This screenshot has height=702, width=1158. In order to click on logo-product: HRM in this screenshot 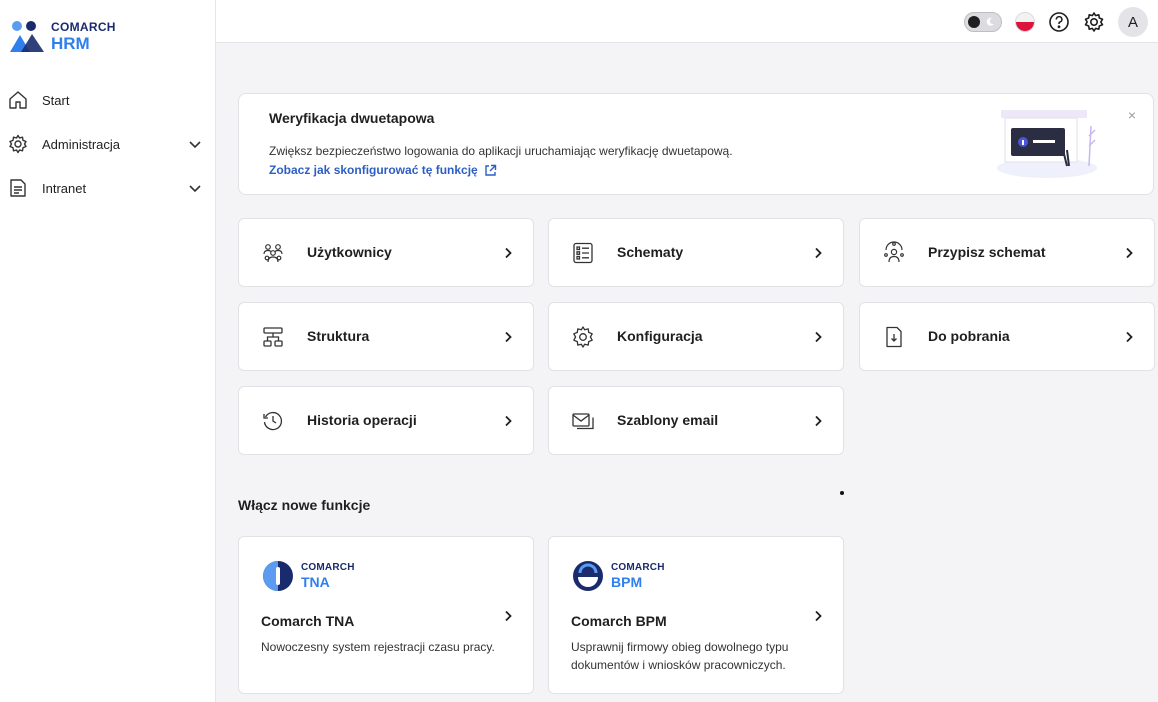, I will do `click(70, 43)`.